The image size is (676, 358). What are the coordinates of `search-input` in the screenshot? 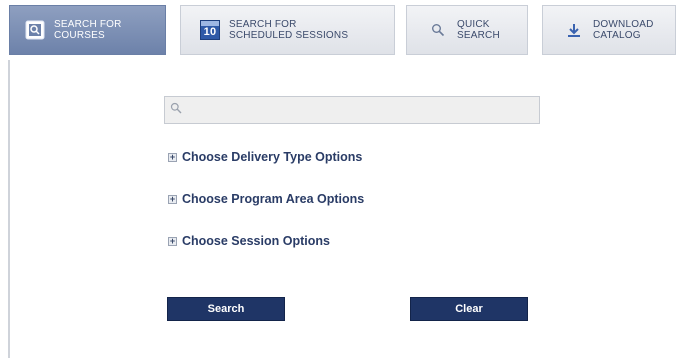 It's located at (358, 110).